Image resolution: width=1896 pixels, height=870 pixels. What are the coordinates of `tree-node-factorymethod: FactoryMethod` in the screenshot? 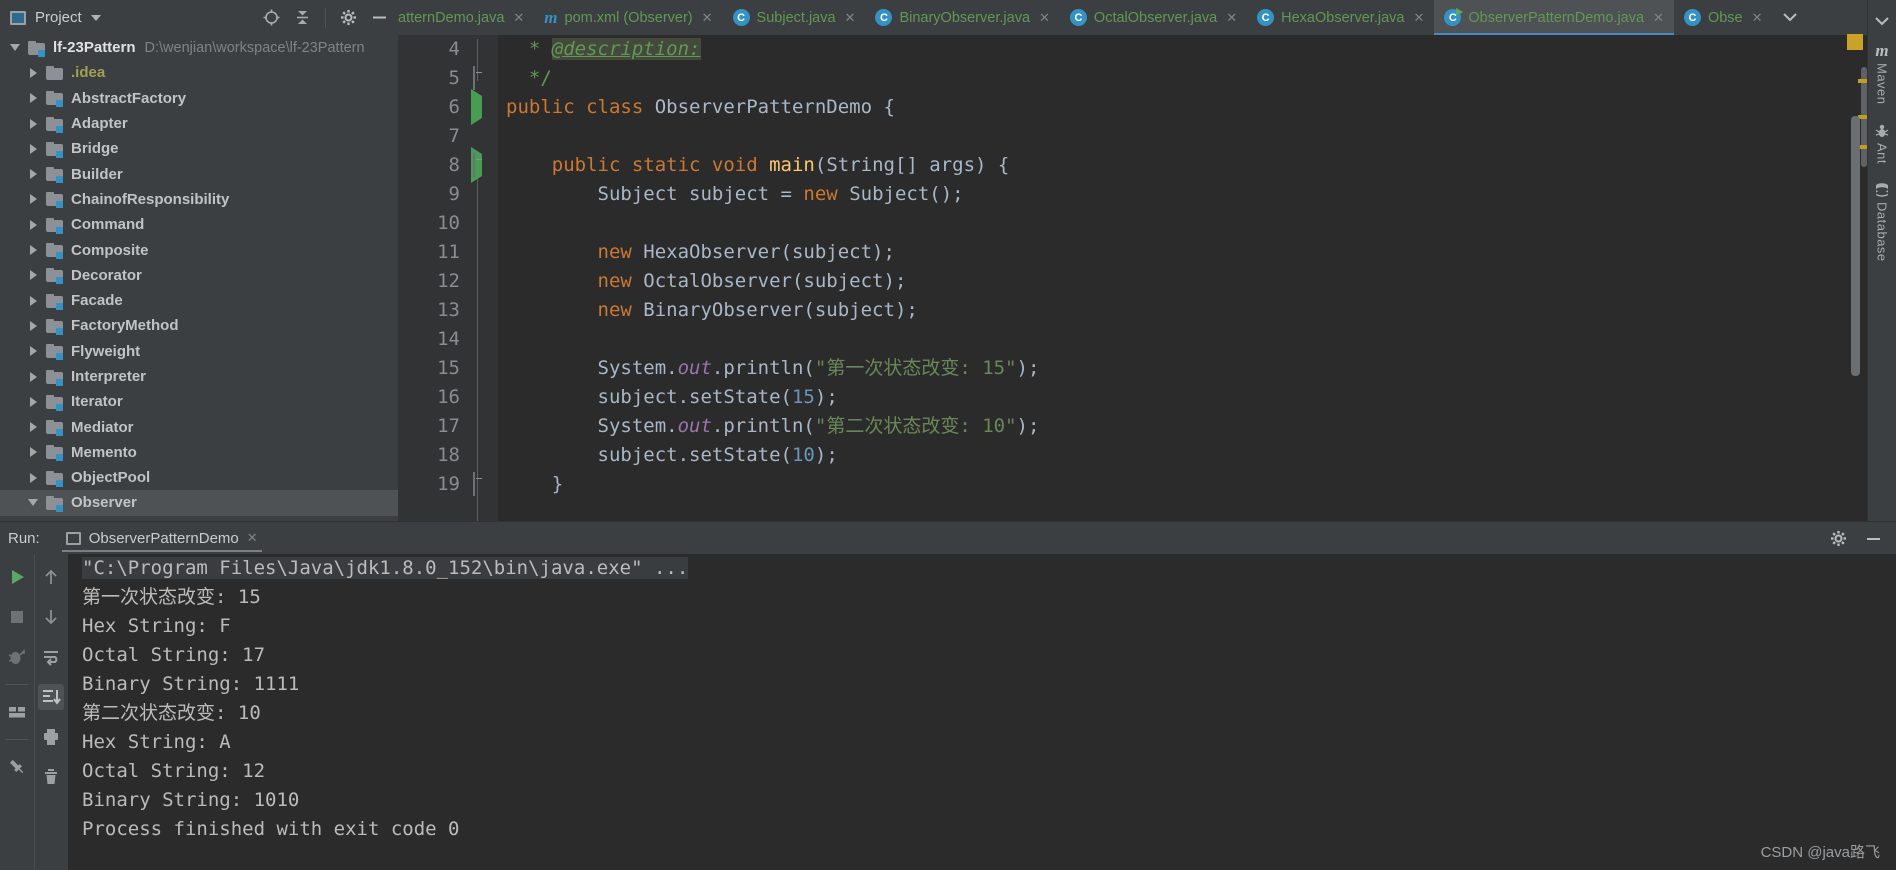 It's located at (199, 325).